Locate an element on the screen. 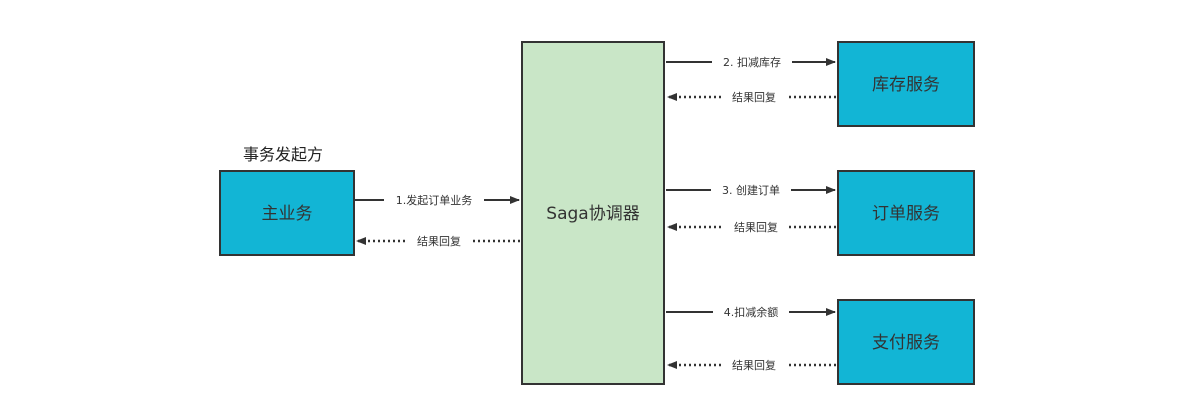  edge-create-order-label: 3. 创建订单 is located at coordinates (751, 190).